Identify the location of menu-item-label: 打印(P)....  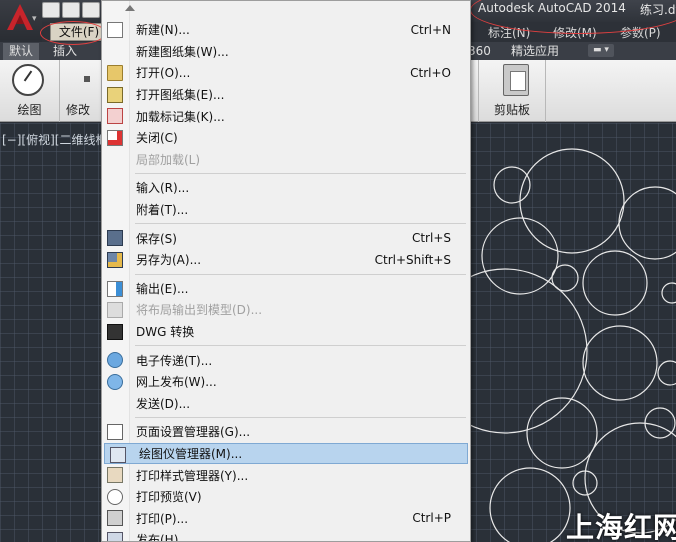
(162, 518).